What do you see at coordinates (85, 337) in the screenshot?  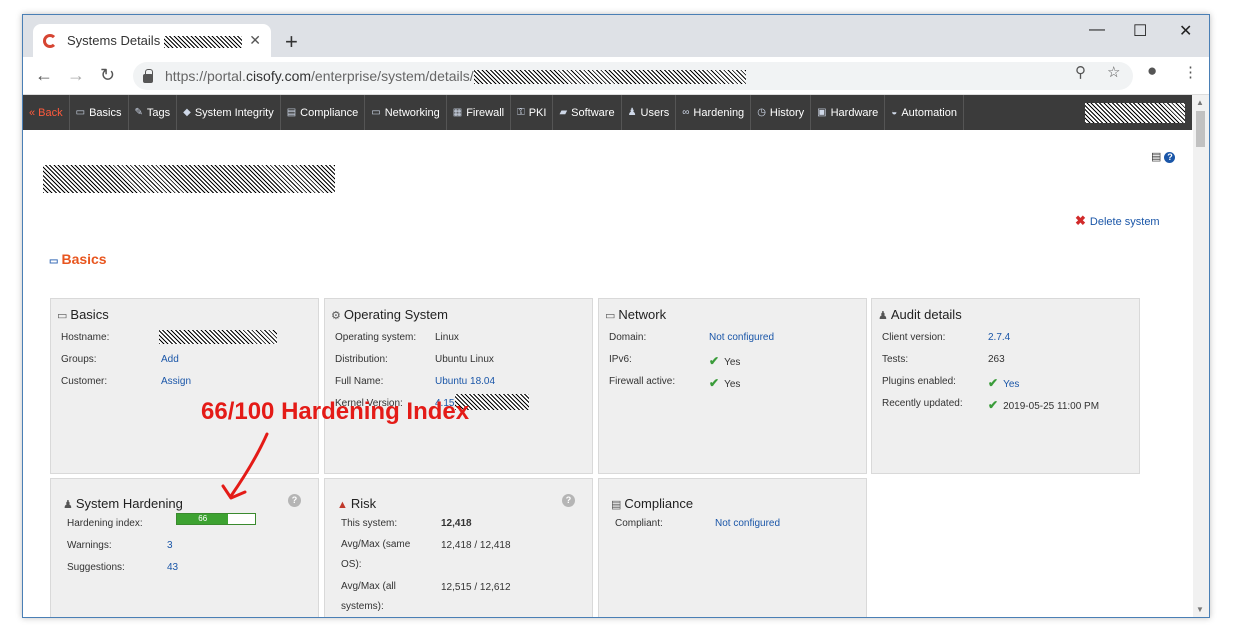 I see `row-label: Hostname:` at bounding box center [85, 337].